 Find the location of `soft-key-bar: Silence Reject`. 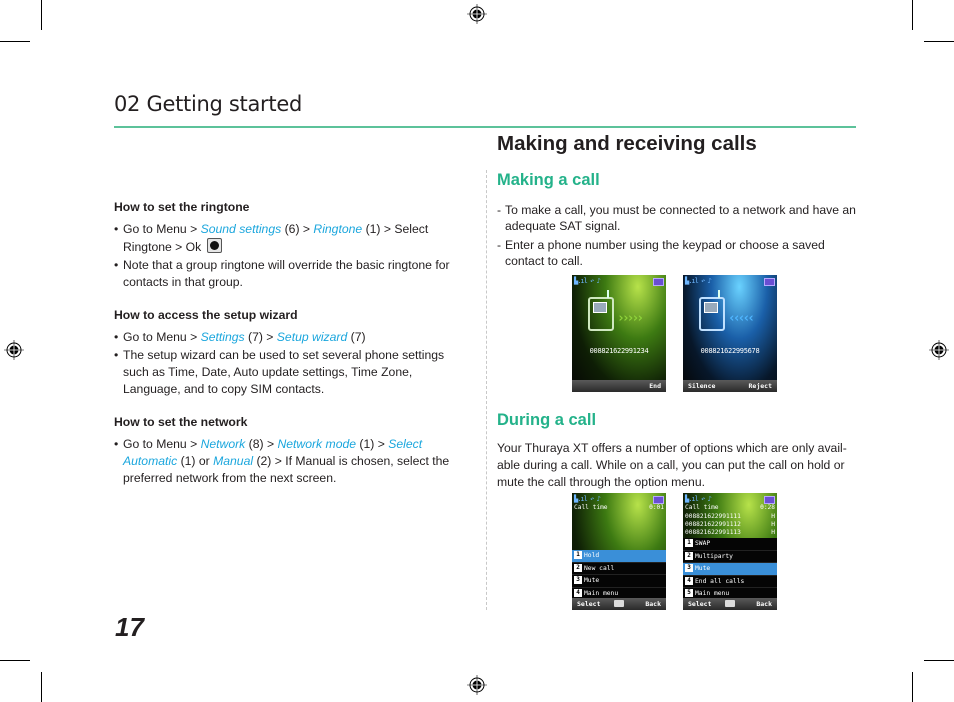

soft-key-bar: Silence Reject is located at coordinates (730, 386).